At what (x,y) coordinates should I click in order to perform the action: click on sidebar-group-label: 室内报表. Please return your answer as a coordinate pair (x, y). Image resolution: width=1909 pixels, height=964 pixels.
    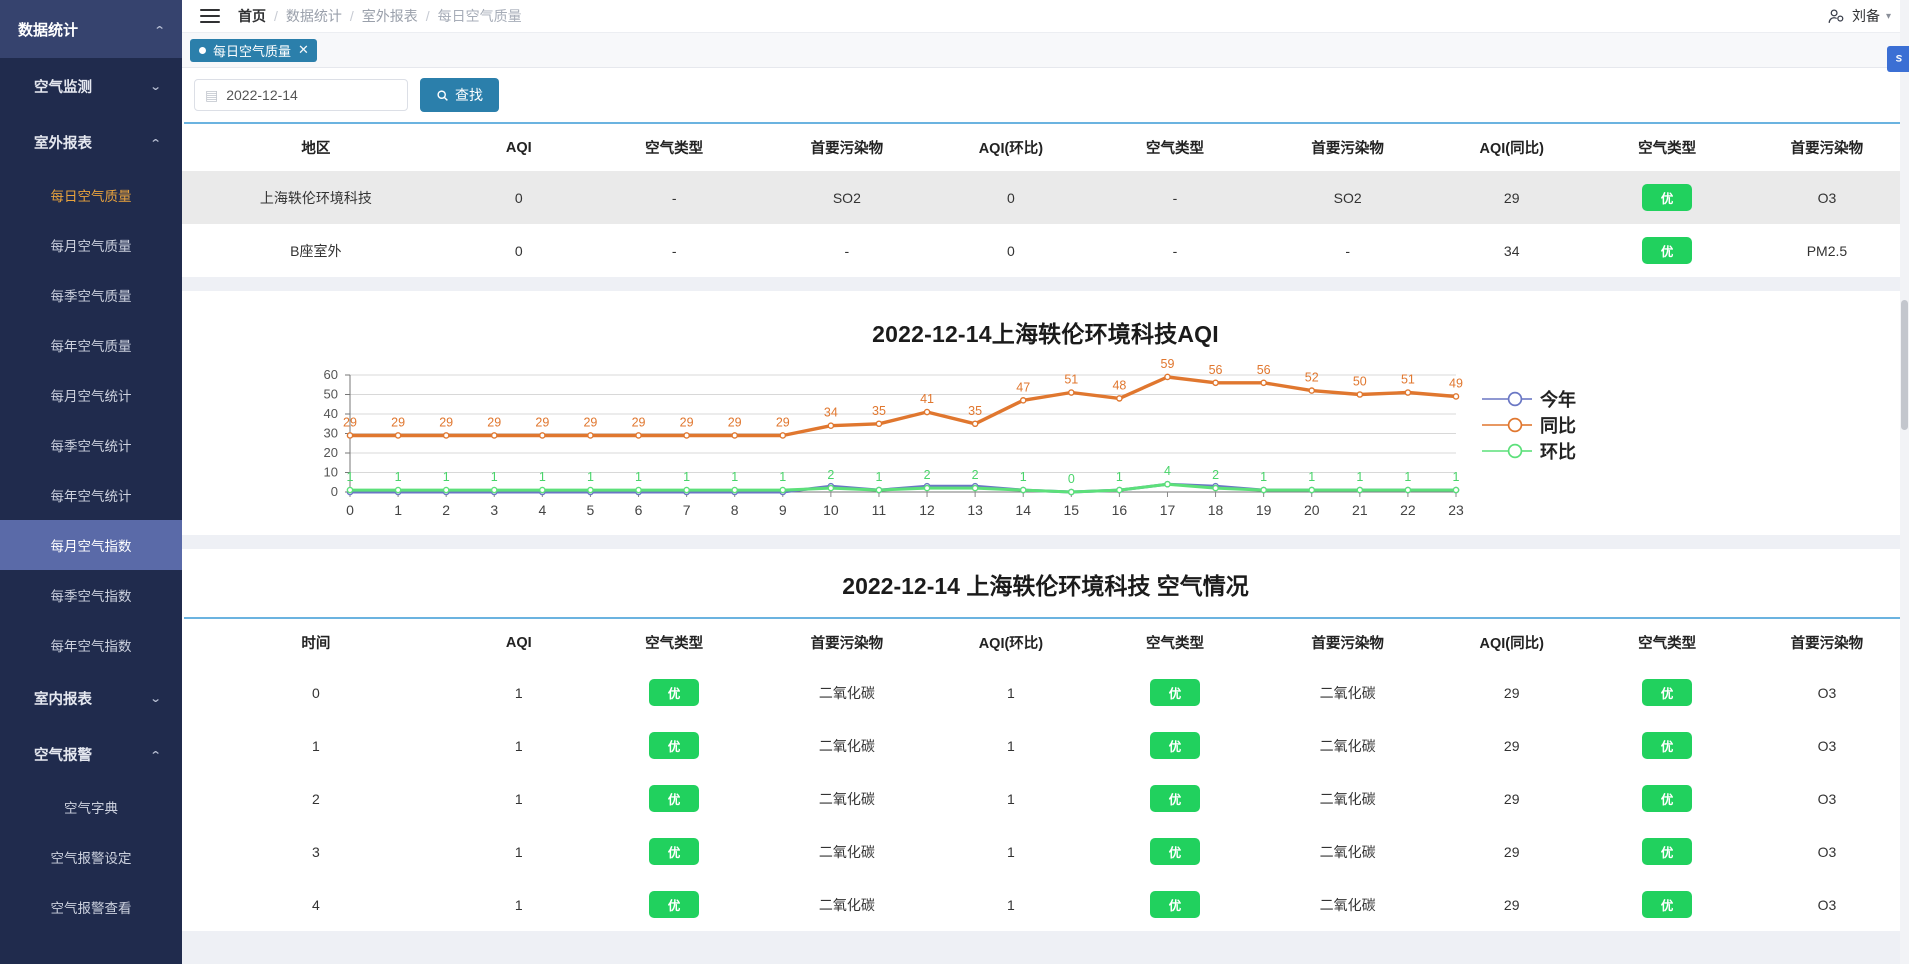
    Looking at the image, I should click on (63, 699).